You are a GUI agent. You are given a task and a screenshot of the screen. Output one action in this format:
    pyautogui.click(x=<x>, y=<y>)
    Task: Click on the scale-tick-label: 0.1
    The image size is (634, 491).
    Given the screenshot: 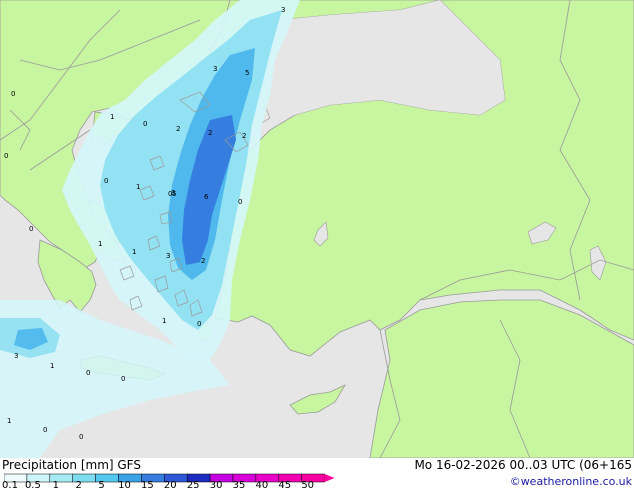 What is the action you would take?
    pyautogui.click(x=10, y=485)
    